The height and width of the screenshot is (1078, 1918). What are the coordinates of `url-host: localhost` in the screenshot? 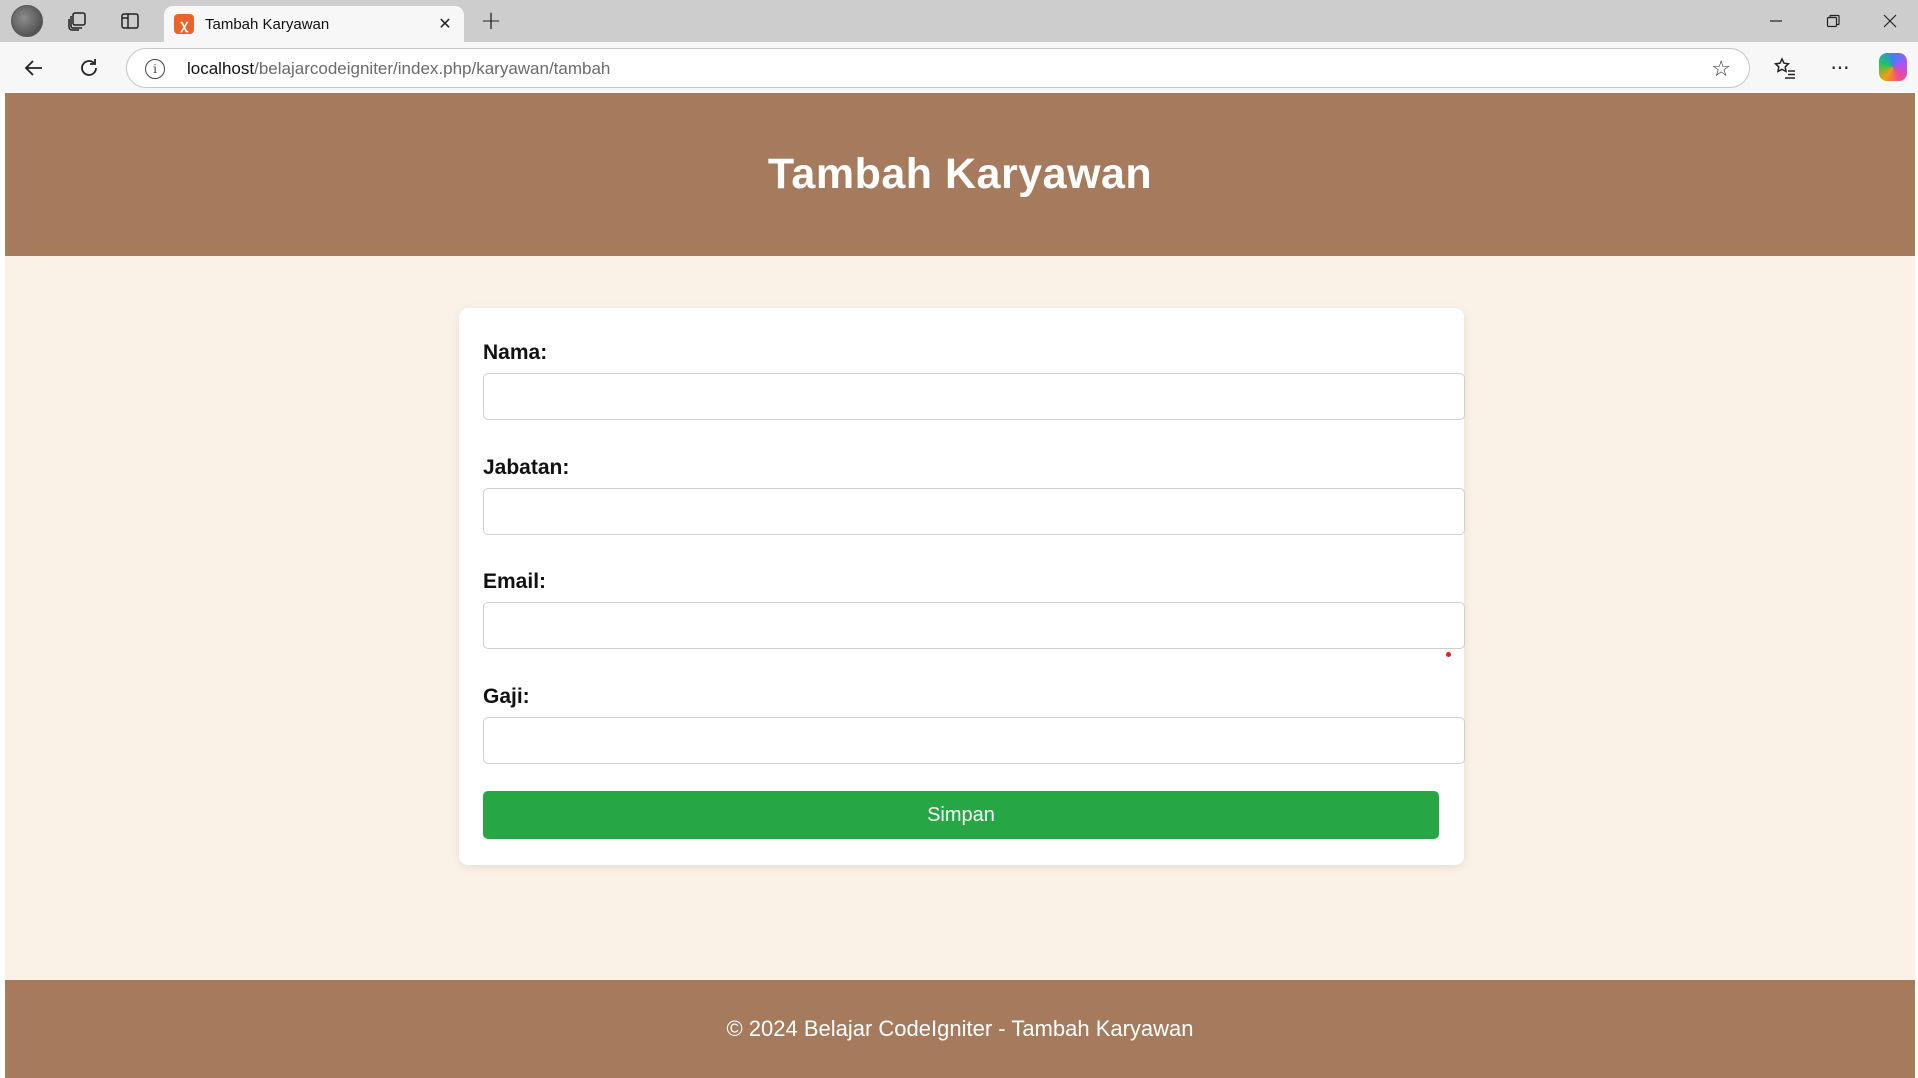 It's located at (221, 68).